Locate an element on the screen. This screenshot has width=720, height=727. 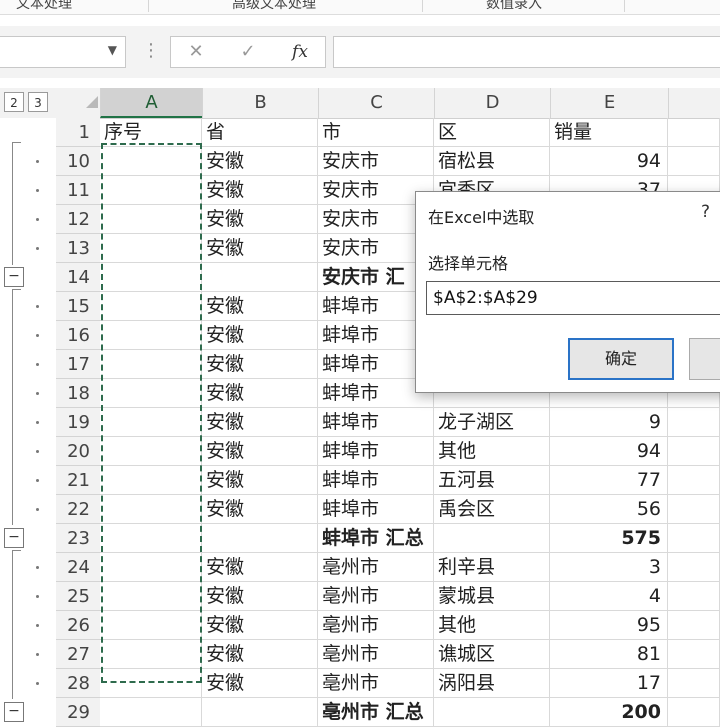
cell-b1: 省 is located at coordinates (260, 132).